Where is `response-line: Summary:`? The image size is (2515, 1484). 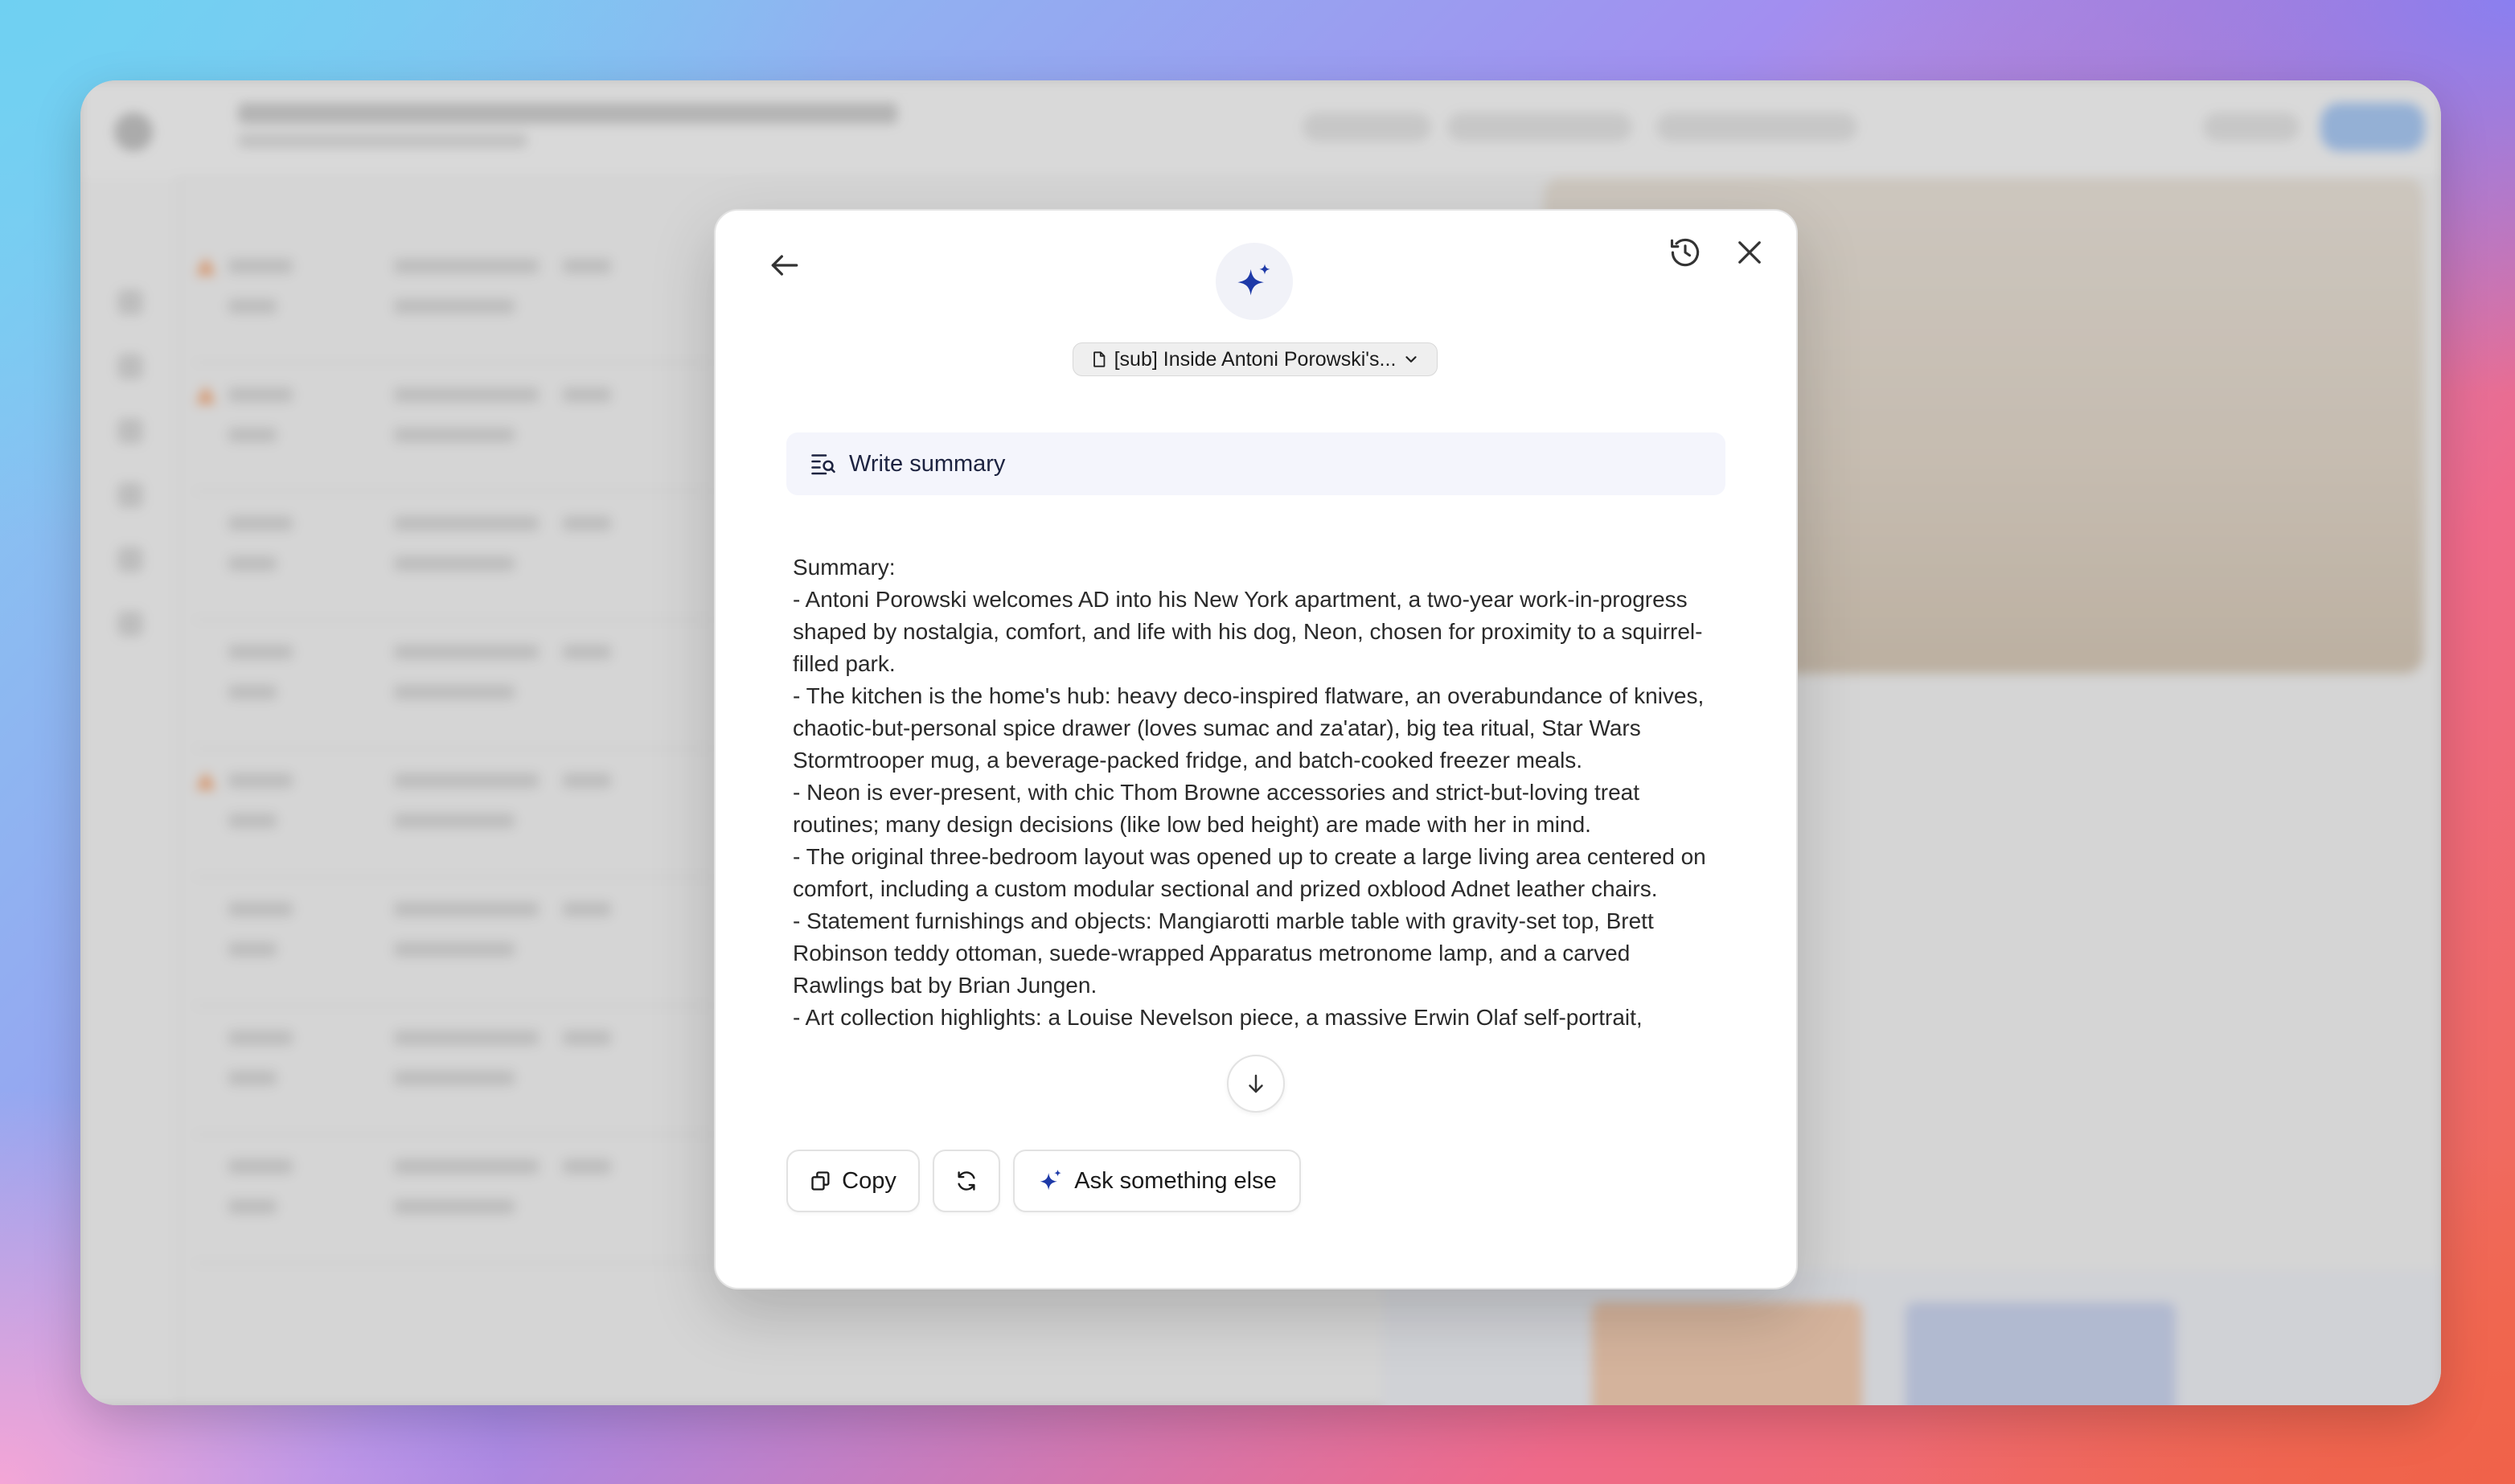 response-line: Summary: is located at coordinates (844, 568).